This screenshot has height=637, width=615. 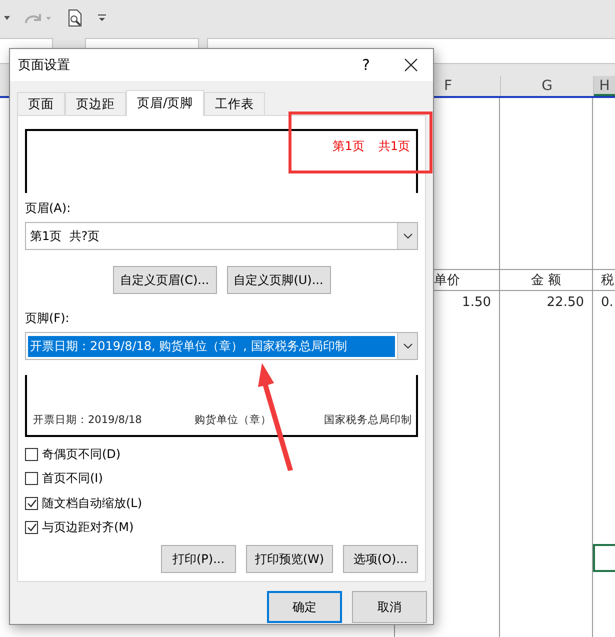 What do you see at coordinates (48, 208) in the screenshot?
I see `field-label: 页眉(A):` at bounding box center [48, 208].